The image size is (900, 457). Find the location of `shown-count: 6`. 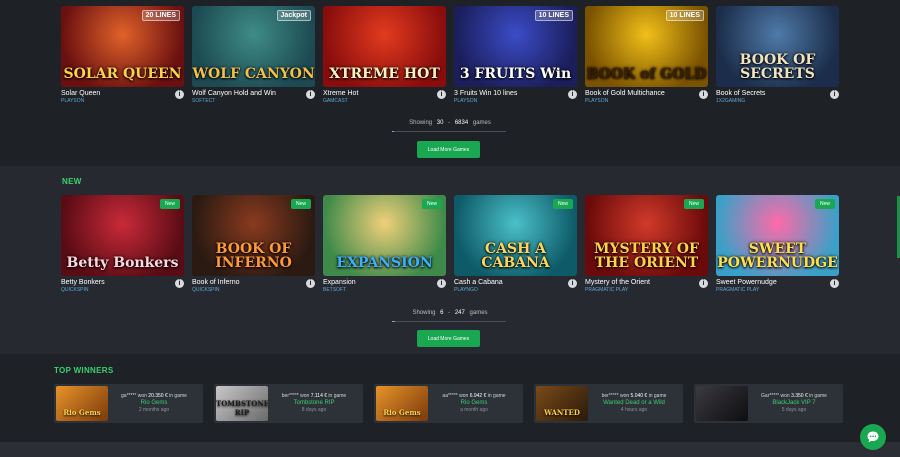

shown-count: 6 is located at coordinates (442, 313).